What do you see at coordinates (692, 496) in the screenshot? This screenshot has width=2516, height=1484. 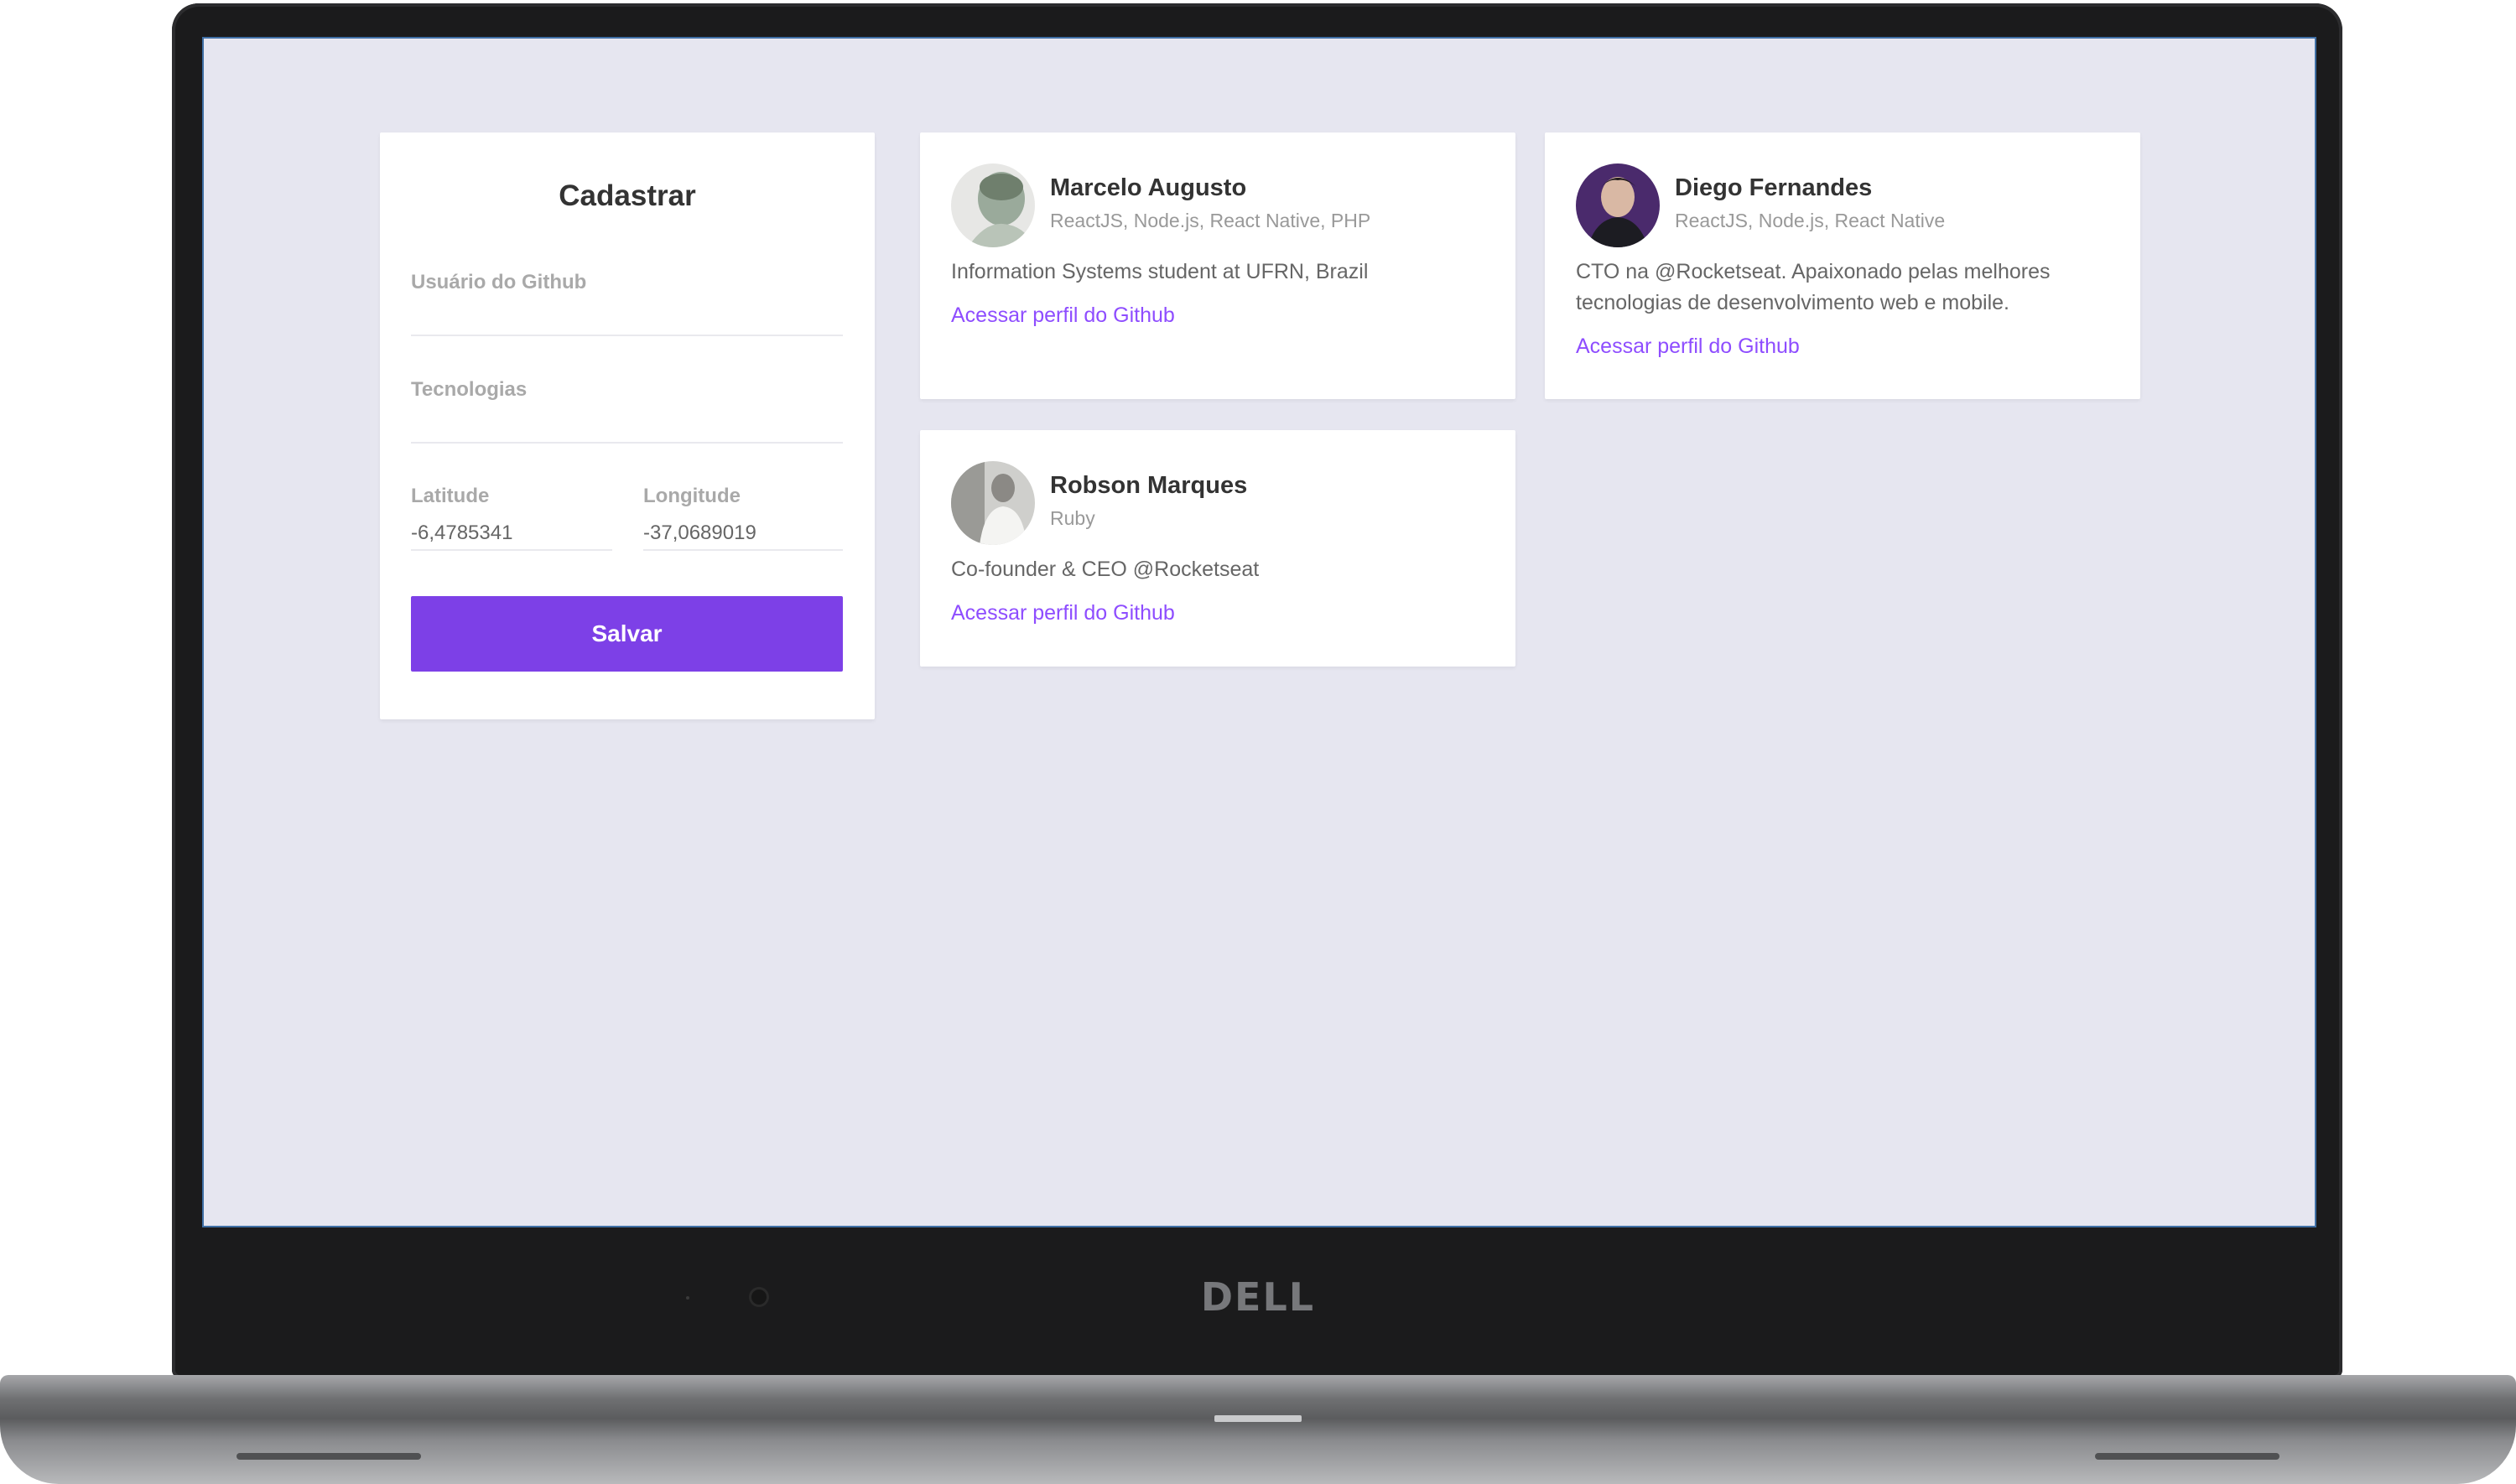 I see `longitude-label: Longitude` at bounding box center [692, 496].